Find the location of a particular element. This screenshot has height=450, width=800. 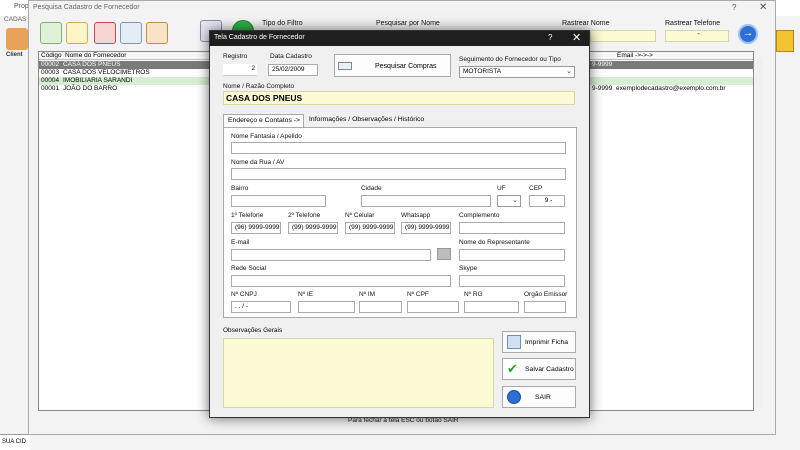

checkmark-icon: ✔ is located at coordinates (512, 368).